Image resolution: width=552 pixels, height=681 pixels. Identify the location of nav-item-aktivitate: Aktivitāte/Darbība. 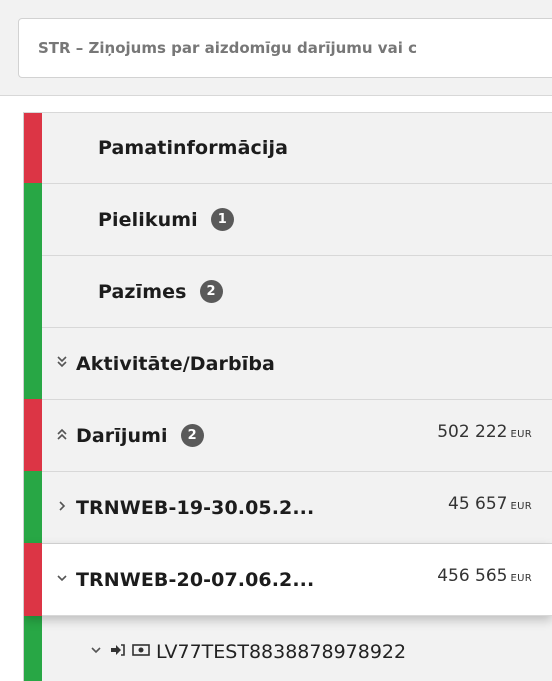
(288, 363).